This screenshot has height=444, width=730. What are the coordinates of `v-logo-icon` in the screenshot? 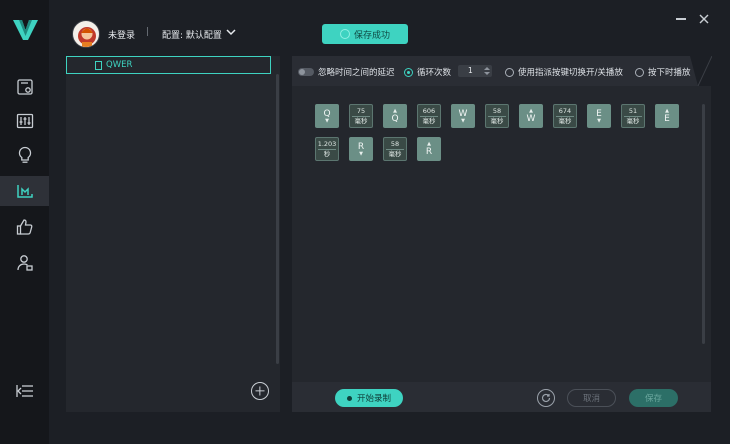 It's located at (25, 30).